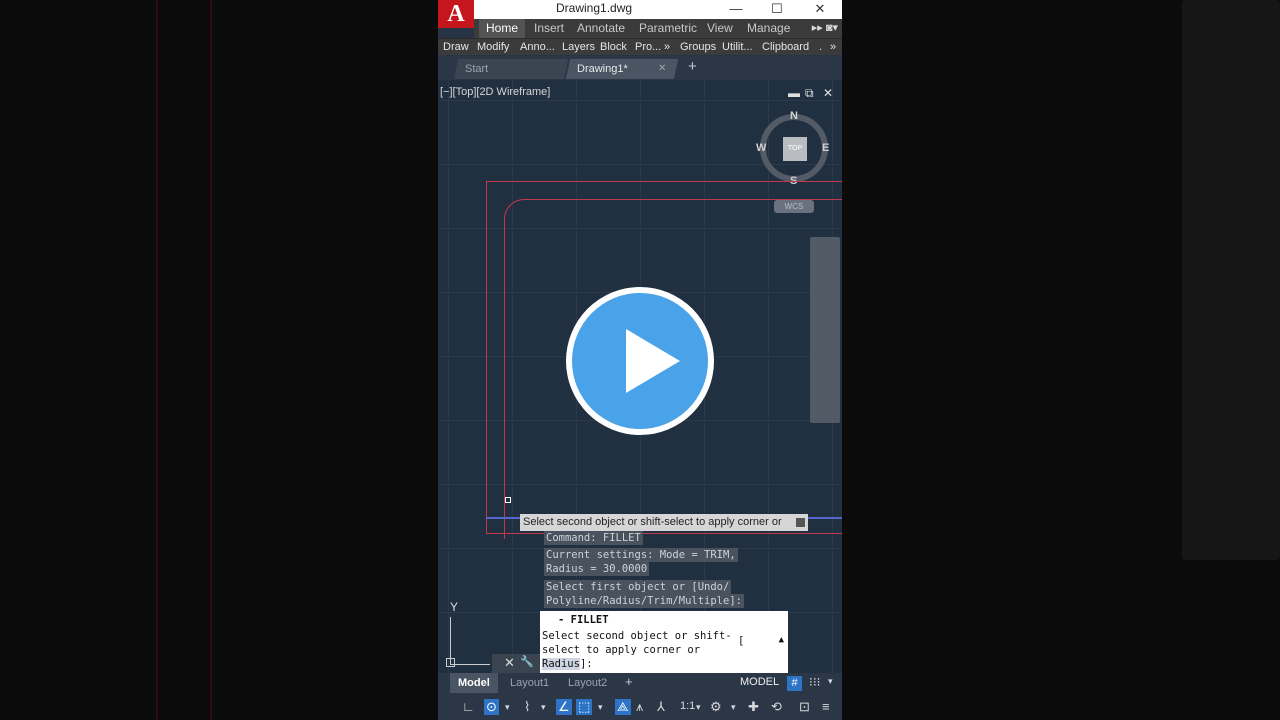  What do you see at coordinates (794, 93) in the screenshot?
I see `viewport-minimize-icon: ▬` at bounding box center [794, 93].